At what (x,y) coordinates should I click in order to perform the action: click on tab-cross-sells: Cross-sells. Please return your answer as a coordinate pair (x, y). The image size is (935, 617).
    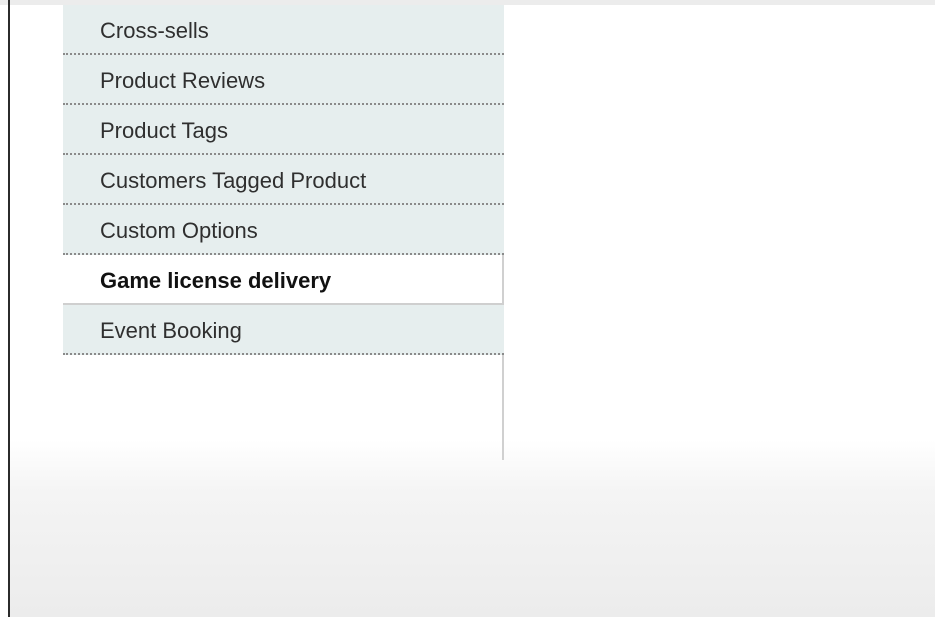
    Looking at the image, I should click on (283, 30).